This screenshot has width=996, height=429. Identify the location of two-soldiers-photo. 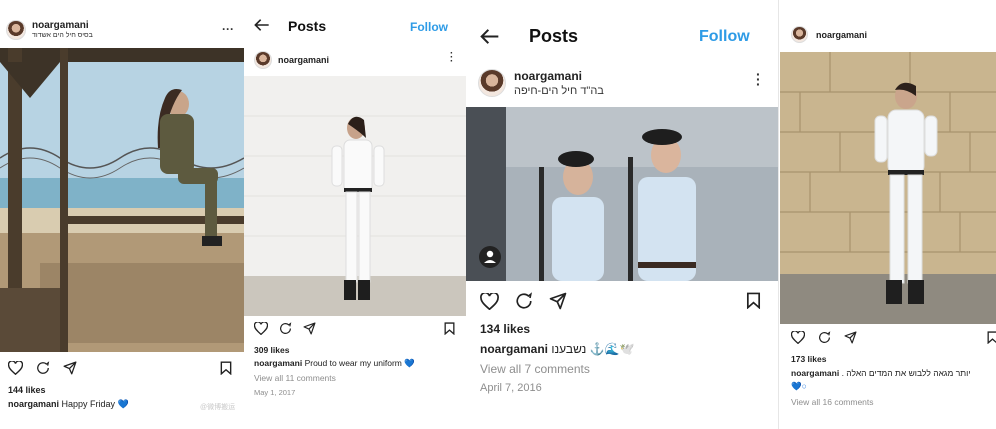
(622, 194).